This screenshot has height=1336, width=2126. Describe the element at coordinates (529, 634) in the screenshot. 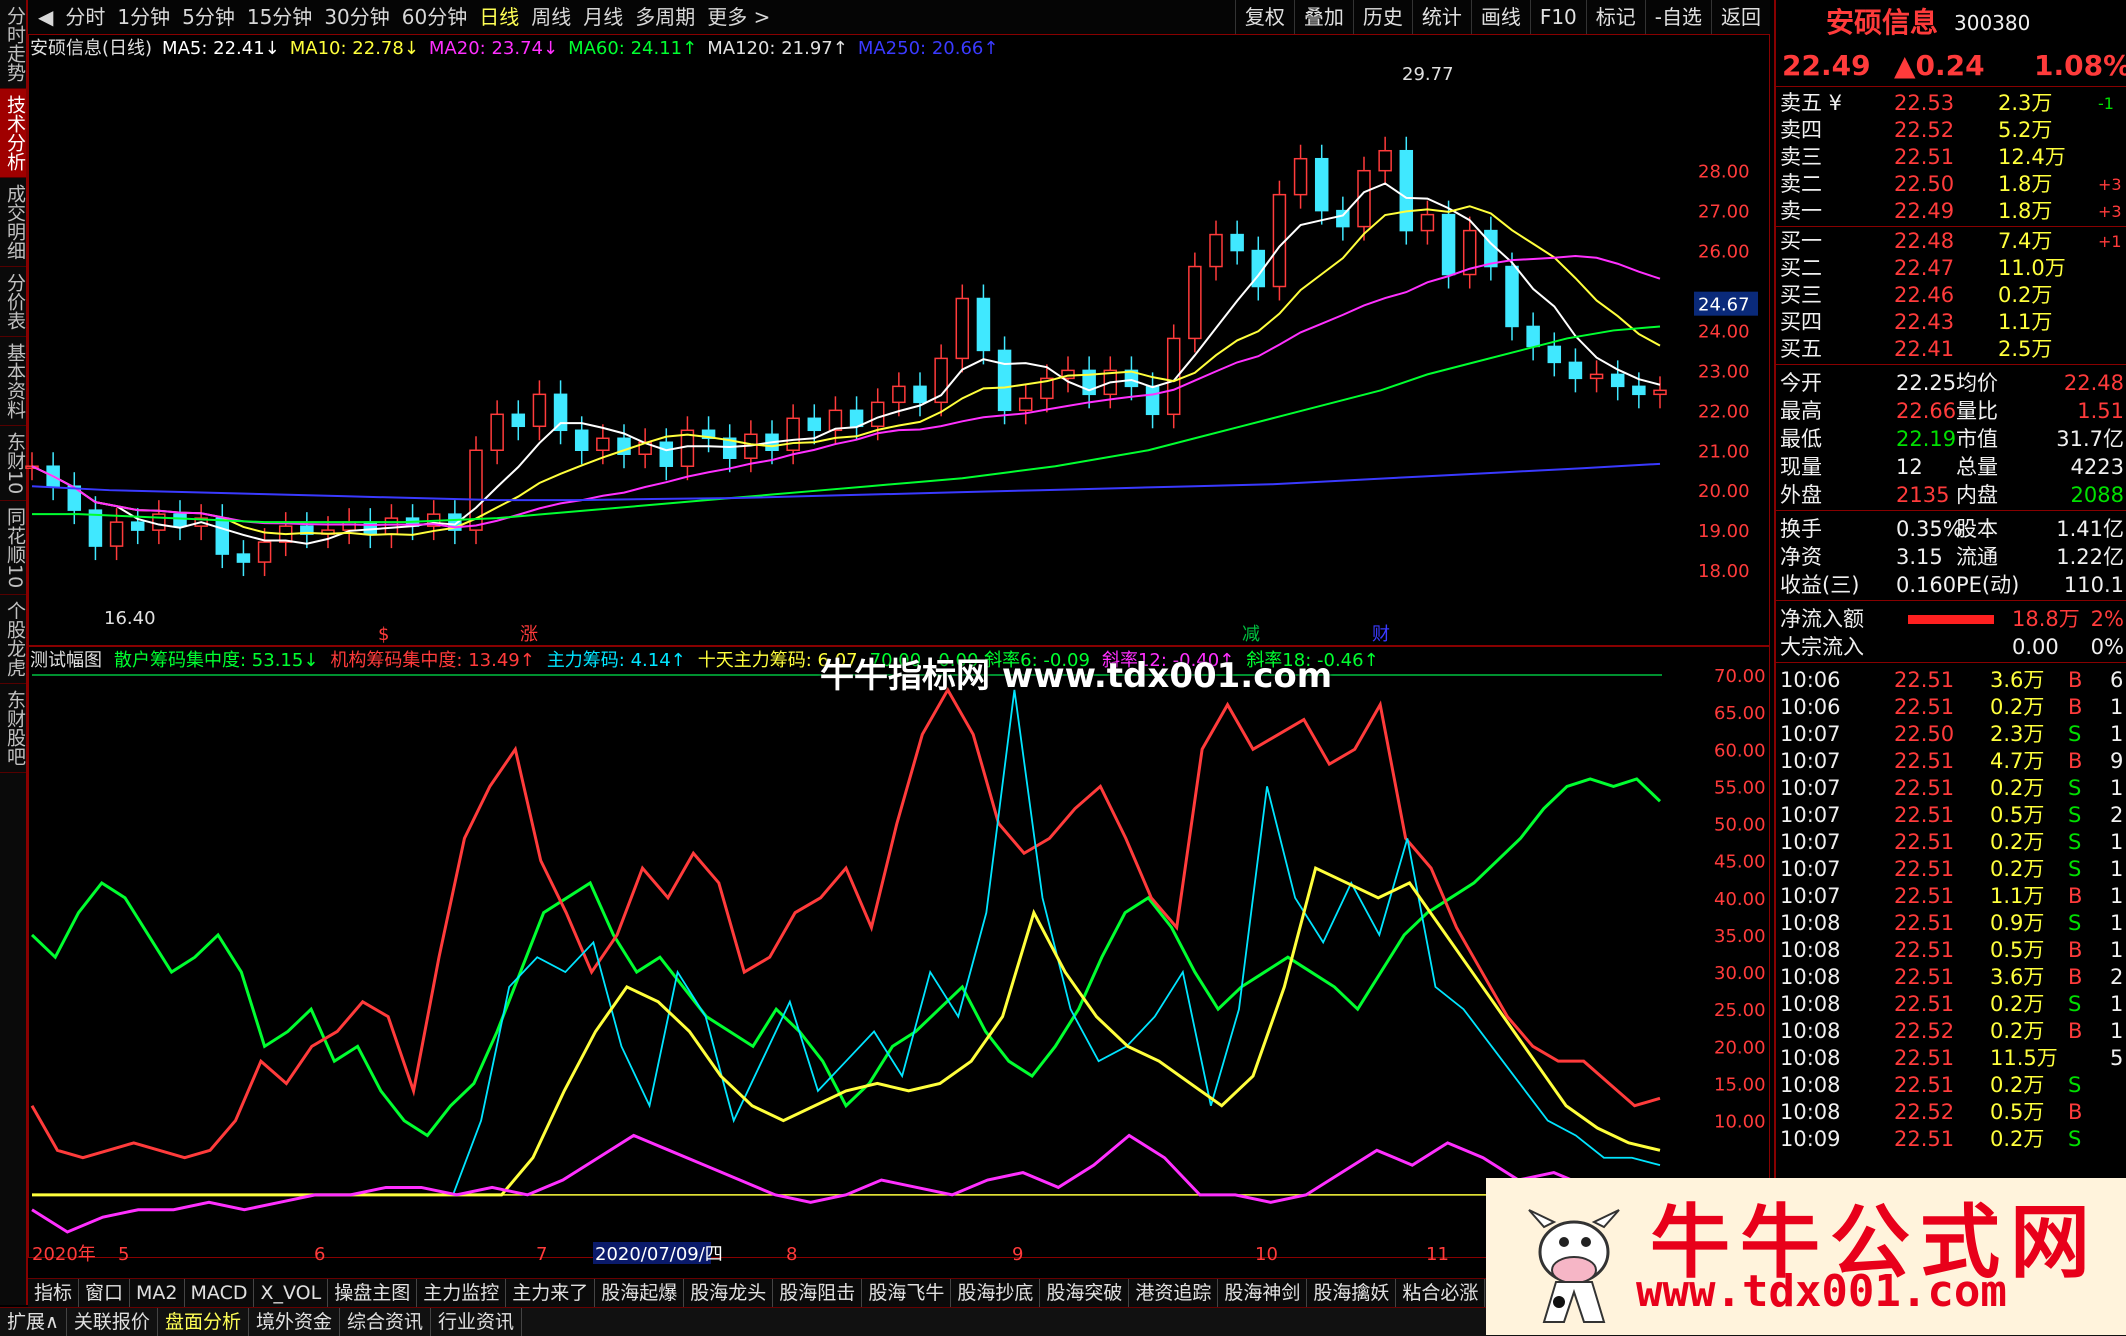

I see `event-mark: 涨` at that location.